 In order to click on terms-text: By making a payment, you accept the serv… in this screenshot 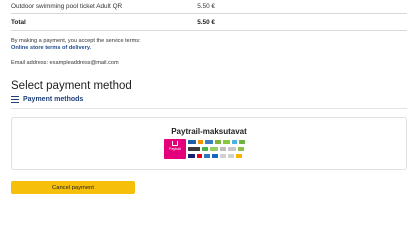, I will do `click(76, 41)`.